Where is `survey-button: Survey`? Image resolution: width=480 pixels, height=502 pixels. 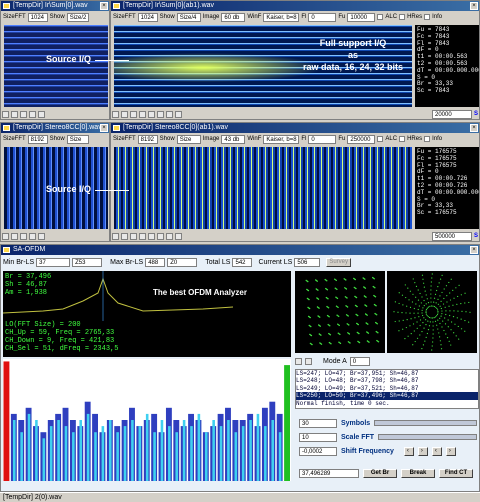 survey-button: Survey is located at coordinates (339, 262).